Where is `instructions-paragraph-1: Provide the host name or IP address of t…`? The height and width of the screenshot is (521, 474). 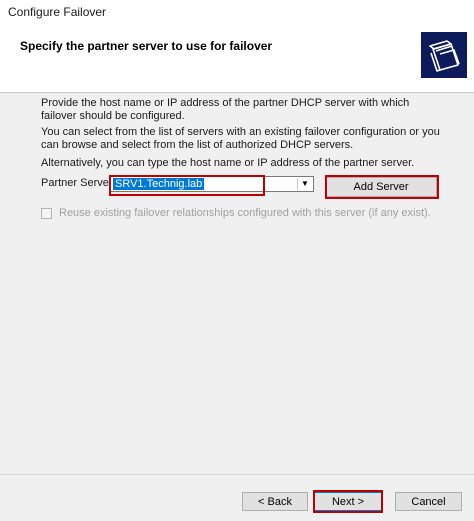 instructions-paragraph-1: Provide the host name or IP address of t… is located at coordinates (225, 109).